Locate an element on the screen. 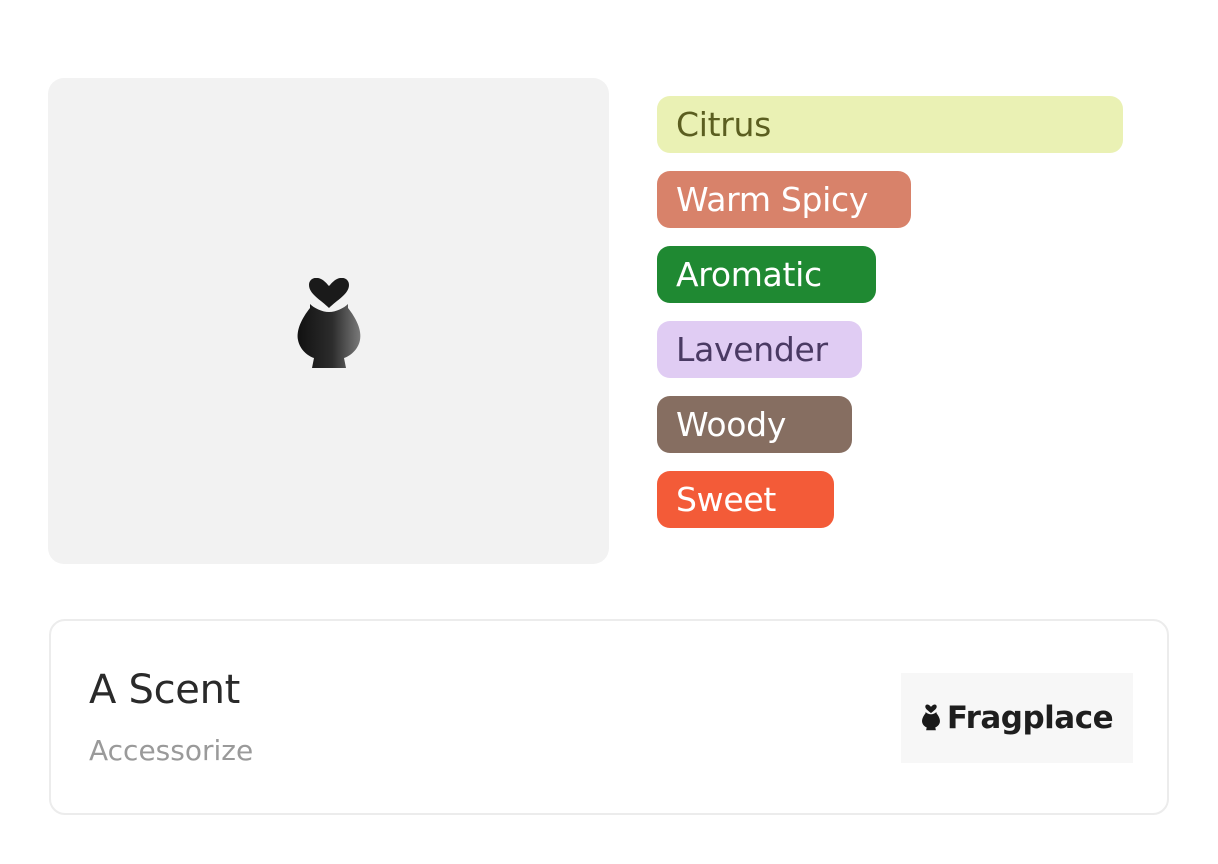 The width and height of the screenshot is (1218, 864). store-badge: Fragplace is located at coordinates (1017, 718).